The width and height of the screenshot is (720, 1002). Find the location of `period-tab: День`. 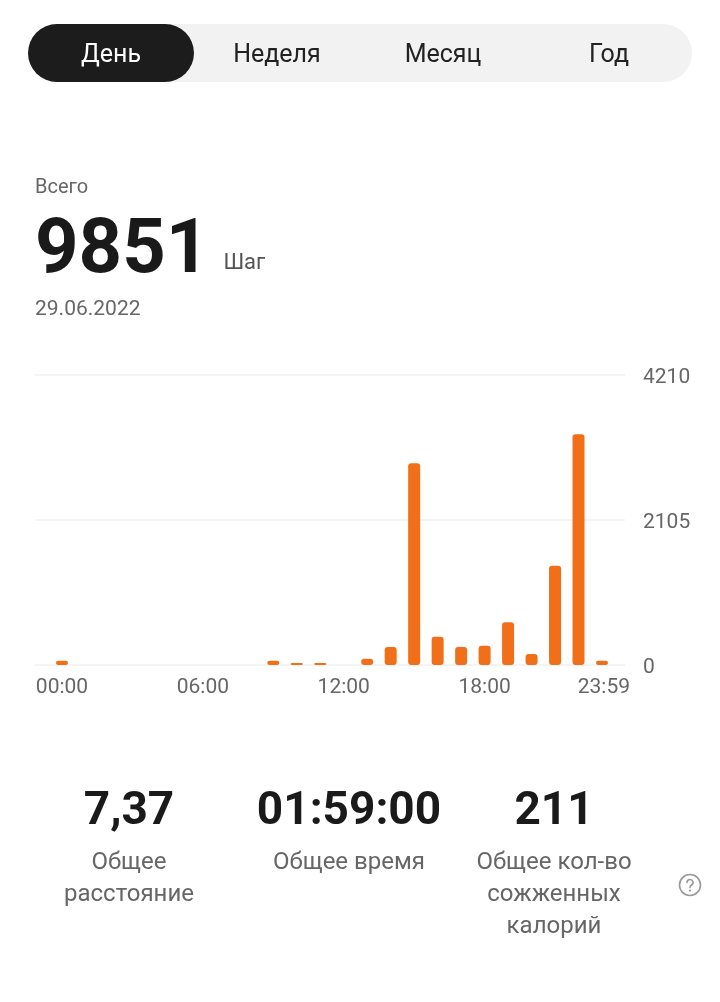

period-tab: День is located at coordinates (111, 53).